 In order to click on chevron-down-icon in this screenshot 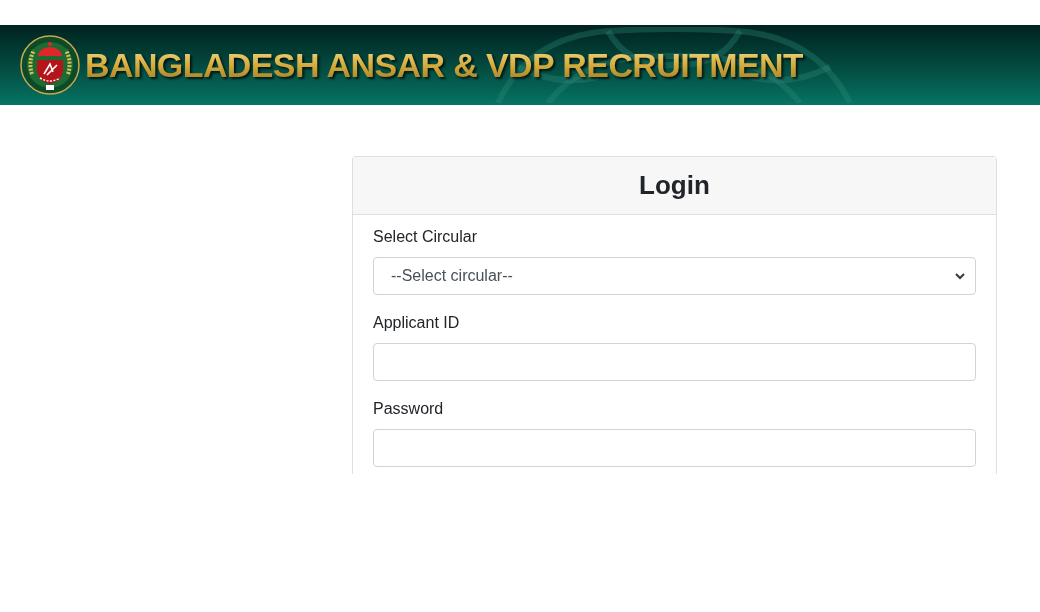, I will do `click(960, 276)`.